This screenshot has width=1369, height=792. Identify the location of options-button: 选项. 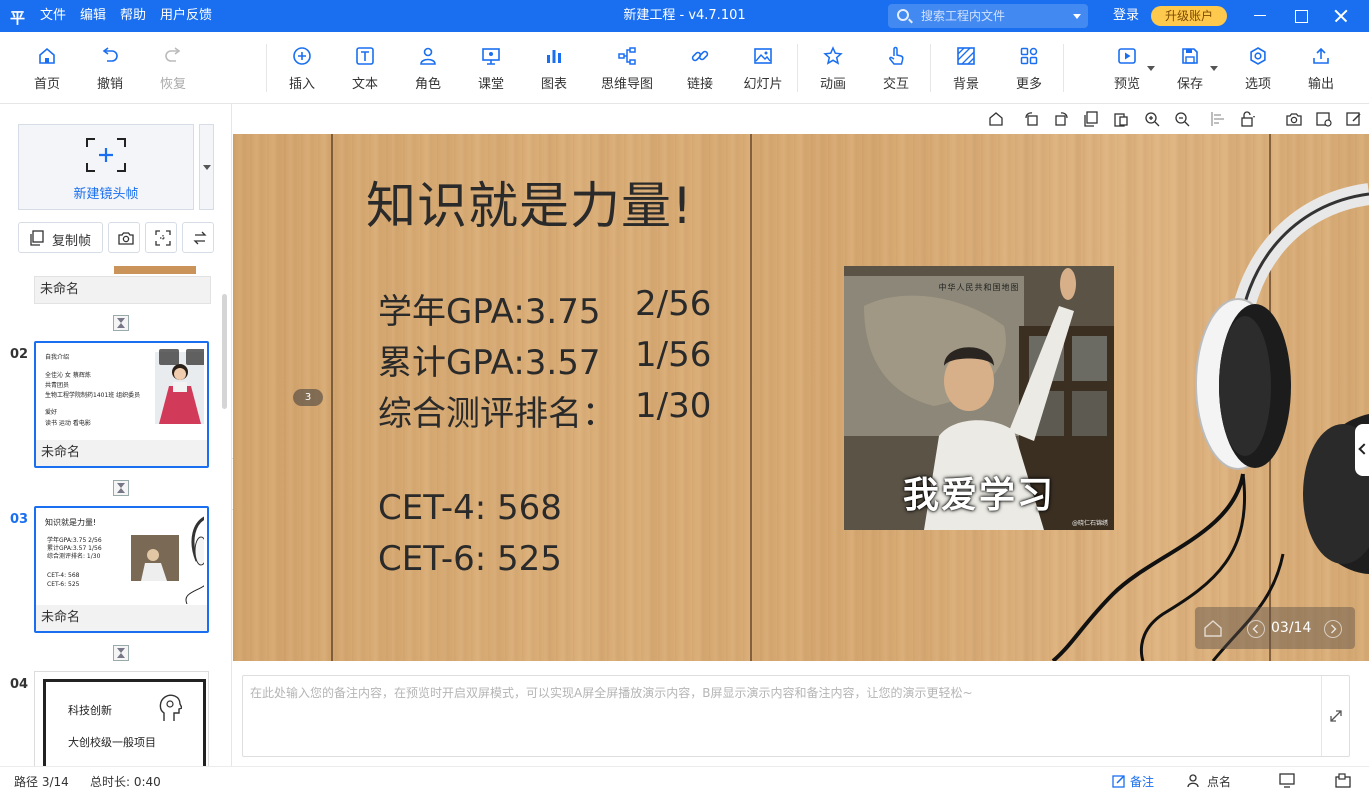
(1258, 69).